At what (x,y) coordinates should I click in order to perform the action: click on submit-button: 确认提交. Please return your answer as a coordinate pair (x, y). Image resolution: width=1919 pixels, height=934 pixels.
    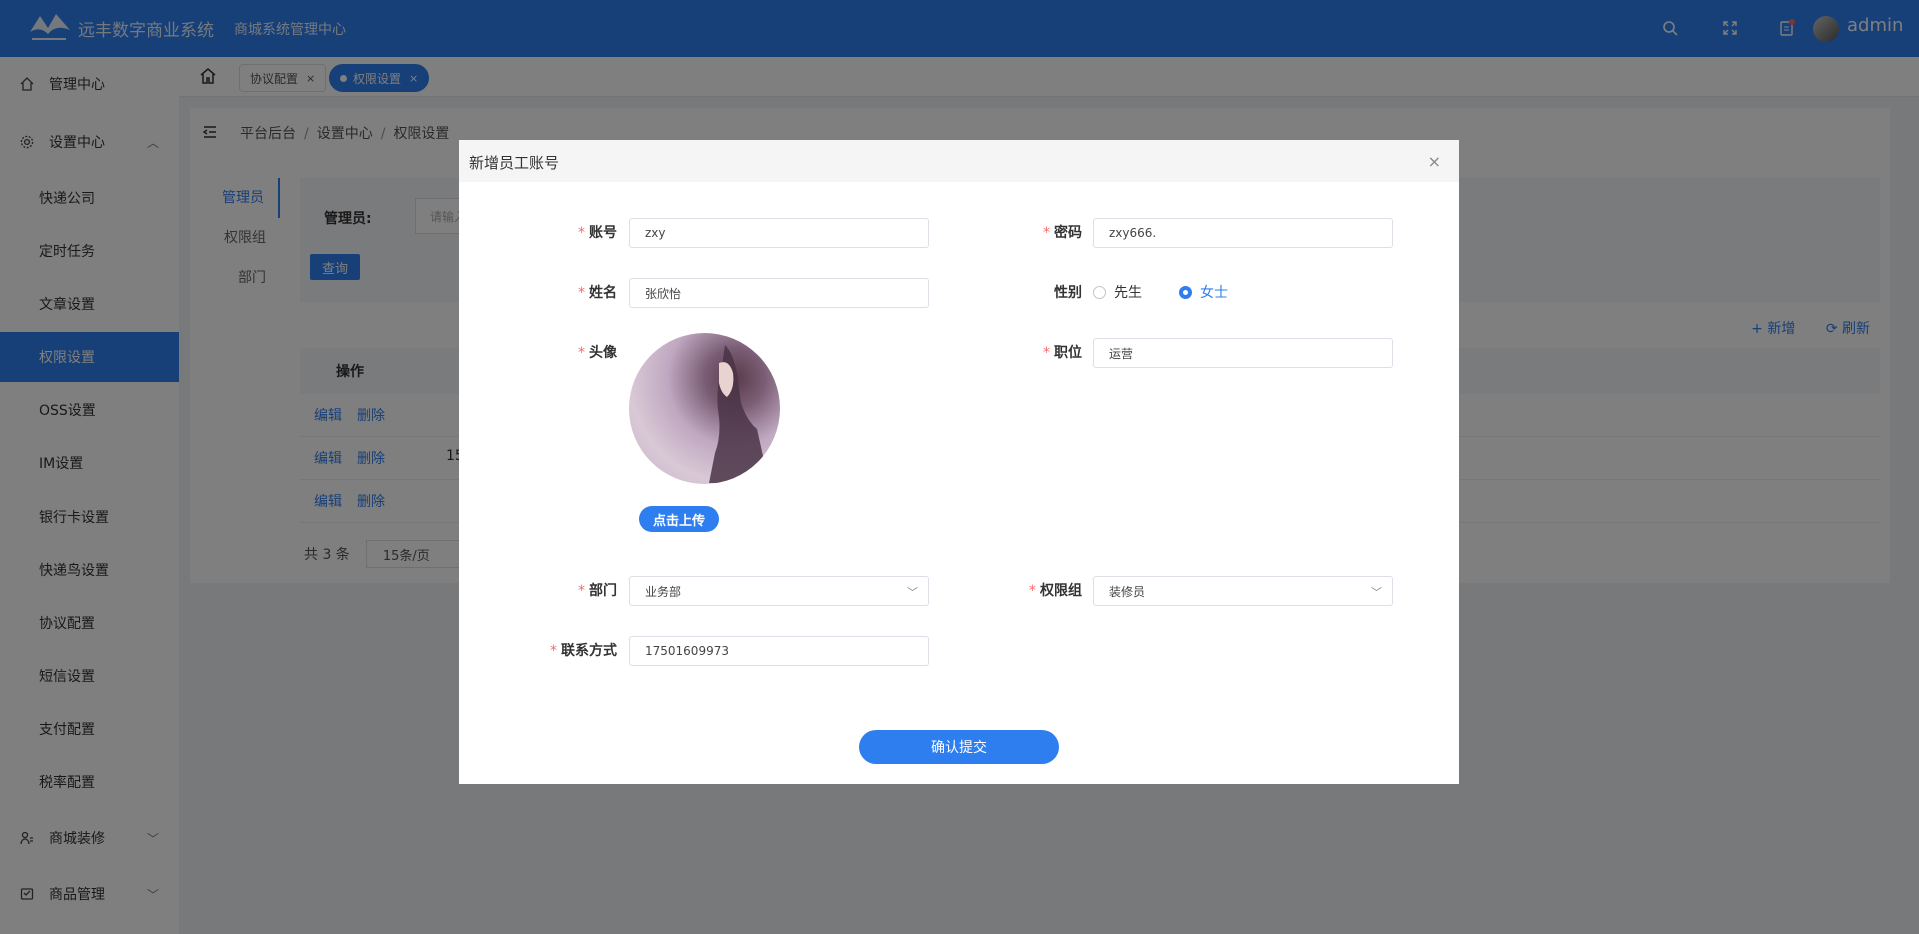
    Looking at the image, I should click on (959, 747).